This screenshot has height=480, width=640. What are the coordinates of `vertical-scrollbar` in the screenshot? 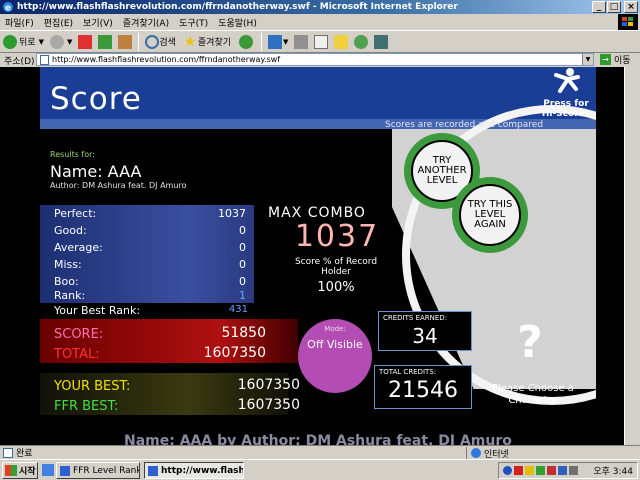 It's located at (632, 256).